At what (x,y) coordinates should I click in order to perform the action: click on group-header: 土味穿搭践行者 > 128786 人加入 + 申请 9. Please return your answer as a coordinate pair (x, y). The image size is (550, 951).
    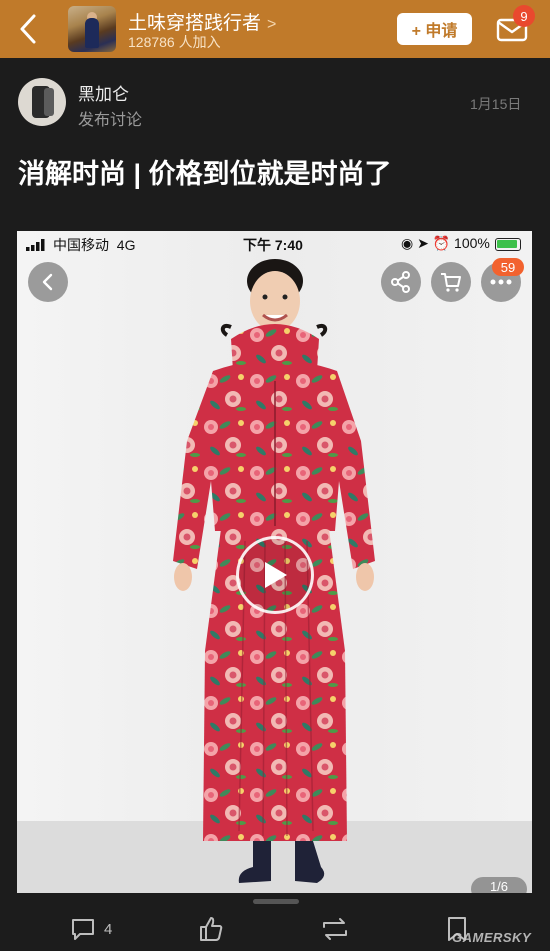
    Looking at the image, I should click on (275, 29).